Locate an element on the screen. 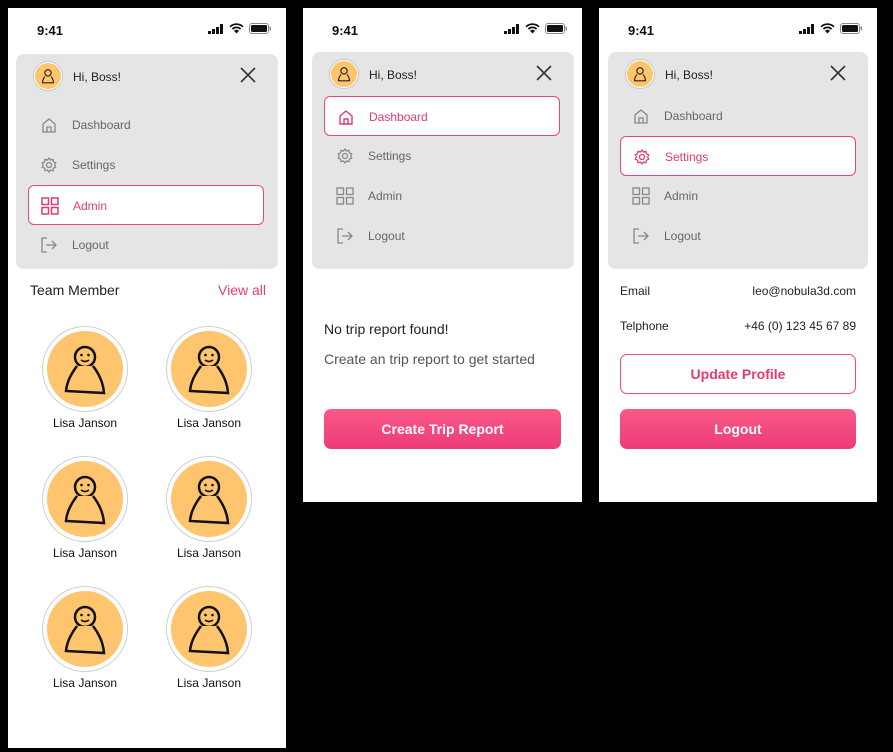 Image resolution: width=893 pixels, height=752 pixels. team-title: Team Member is located at coordinates (75, 290).